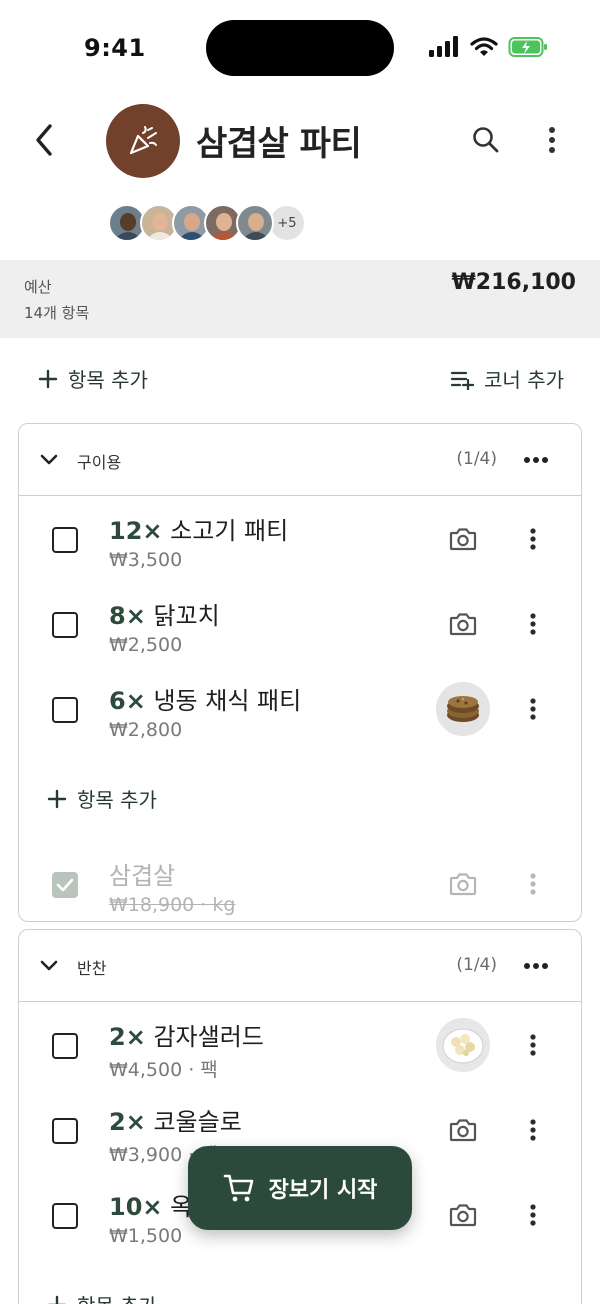 This screenshot has width=600, height=1304. What do you see at coordinates (92, 968) in the screenshot?
I see `section-name: 반찬` at bounding box center [92, 968].